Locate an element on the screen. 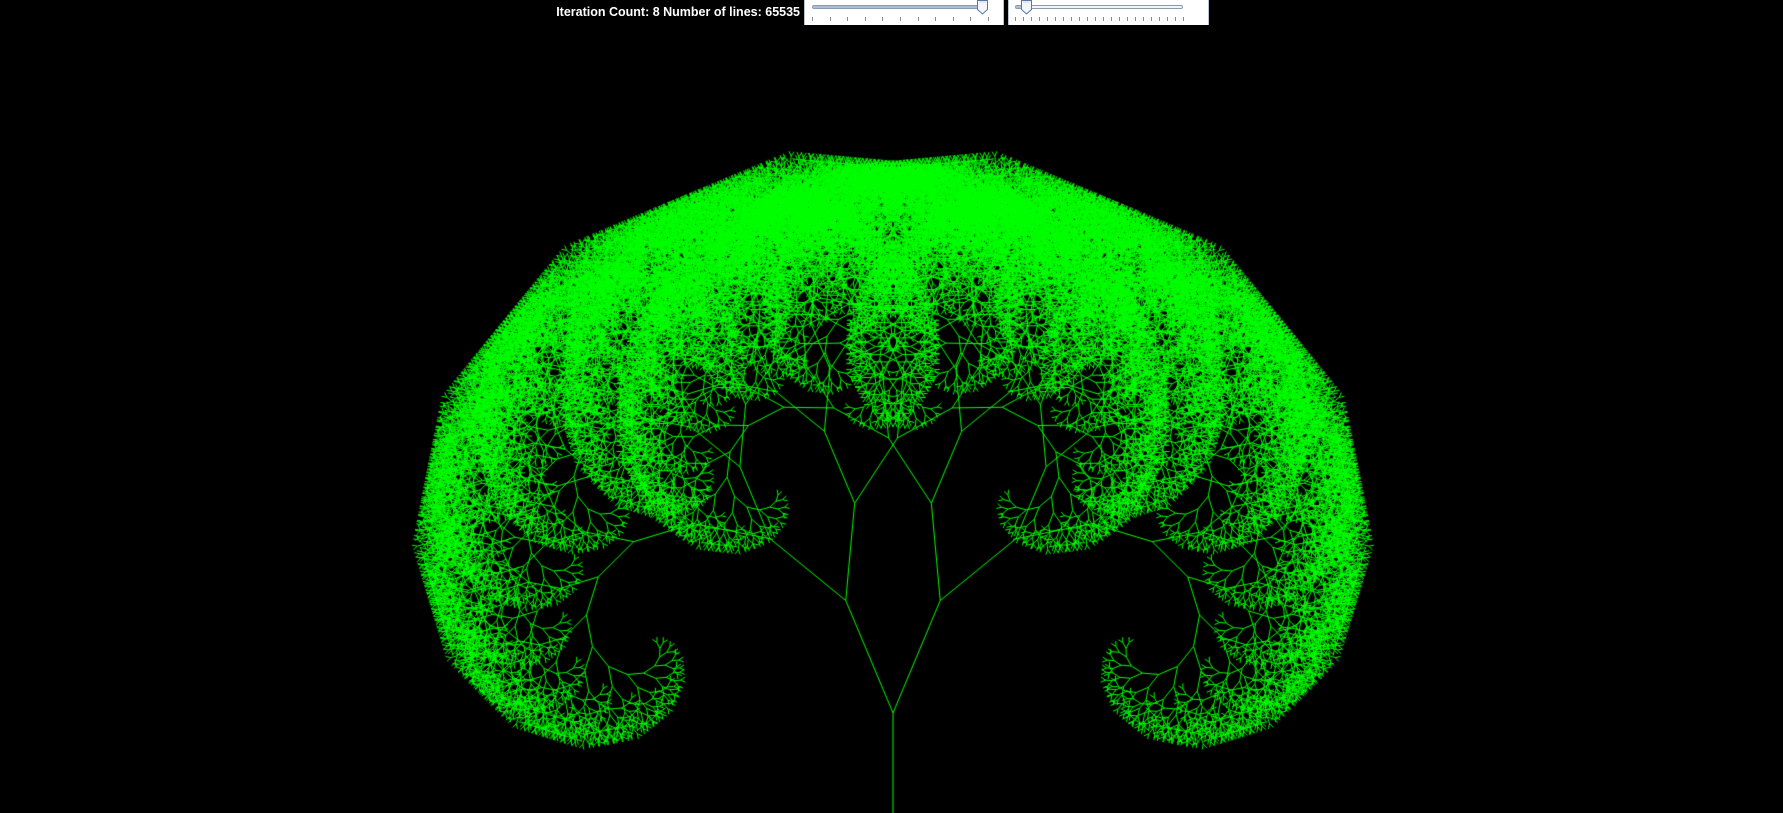  angle-slider-track is located at coordinates (1099, 7).